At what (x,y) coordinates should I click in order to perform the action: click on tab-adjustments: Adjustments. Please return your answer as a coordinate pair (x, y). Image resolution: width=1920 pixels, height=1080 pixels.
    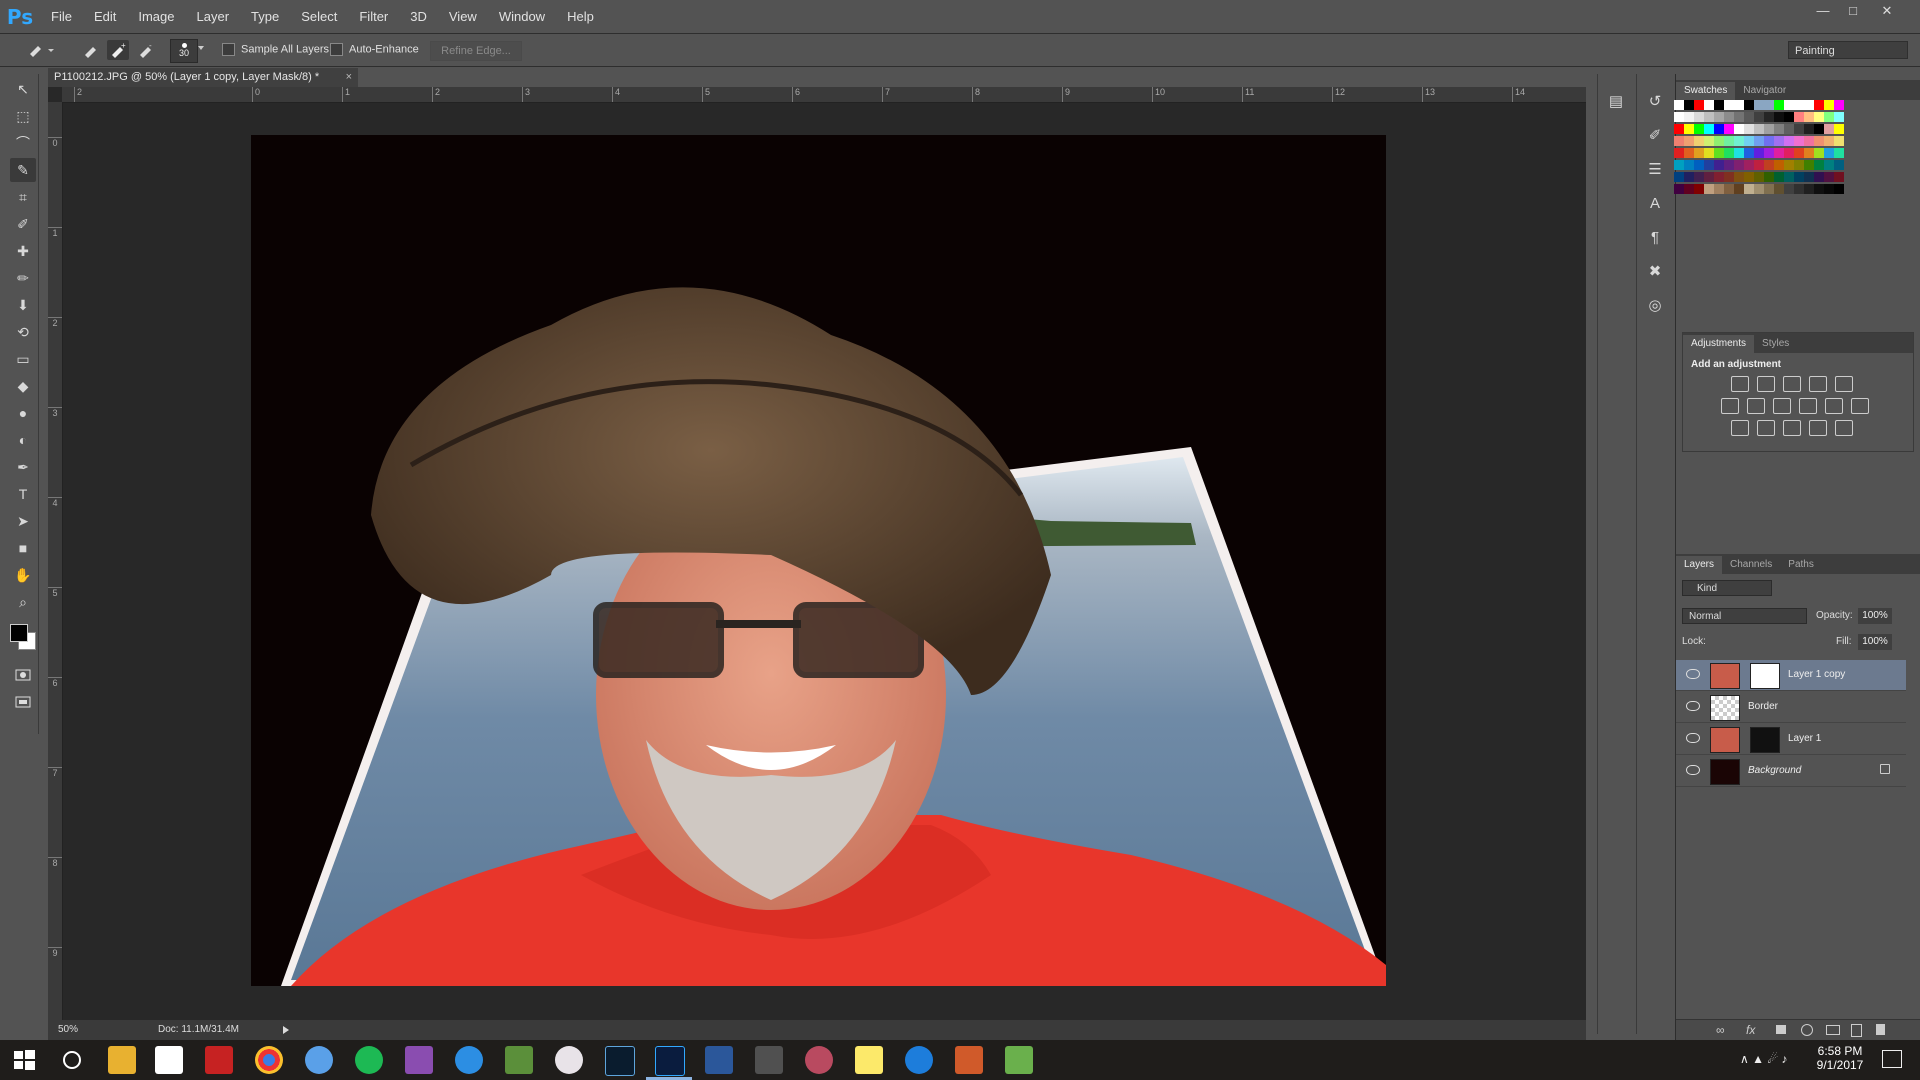
    Looking at the image, I should click on (1719, 344).